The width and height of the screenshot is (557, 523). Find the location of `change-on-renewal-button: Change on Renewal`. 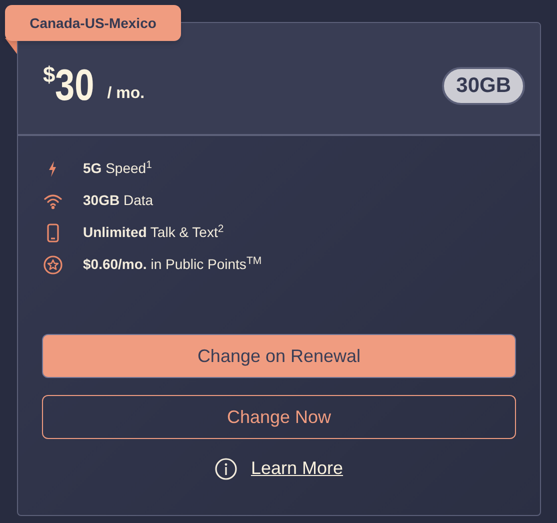

change-on-renewal-button: Change on Renewal is located at coordinates (279, 356).